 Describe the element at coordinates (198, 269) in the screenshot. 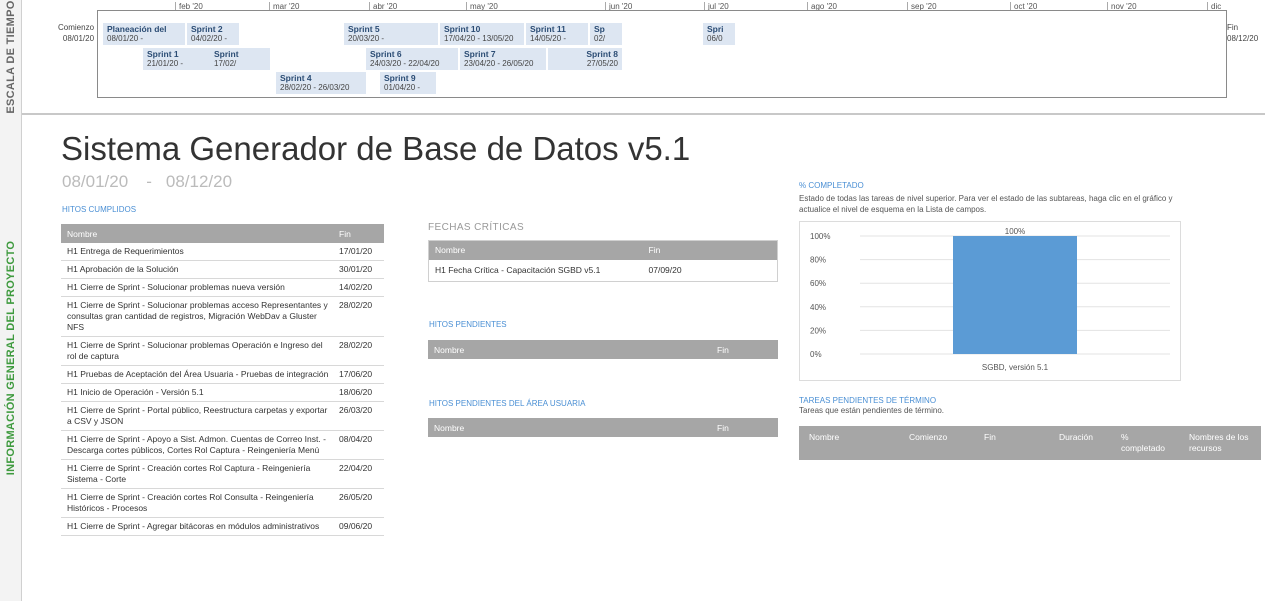

I see `hito-name: H1 Aprobación de la Solución` at that location.